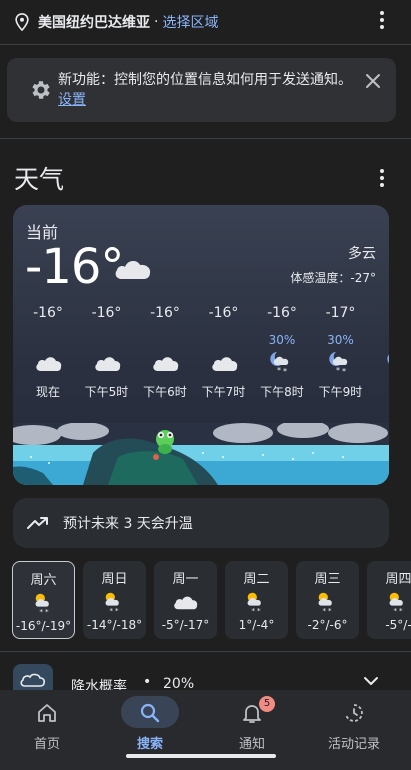 The width and height of the screenshot is (411, 770). What do you see at coordinates (22, 22) in the screenshot?
I see `location-pin-icon` at bounding box center [22, 22].